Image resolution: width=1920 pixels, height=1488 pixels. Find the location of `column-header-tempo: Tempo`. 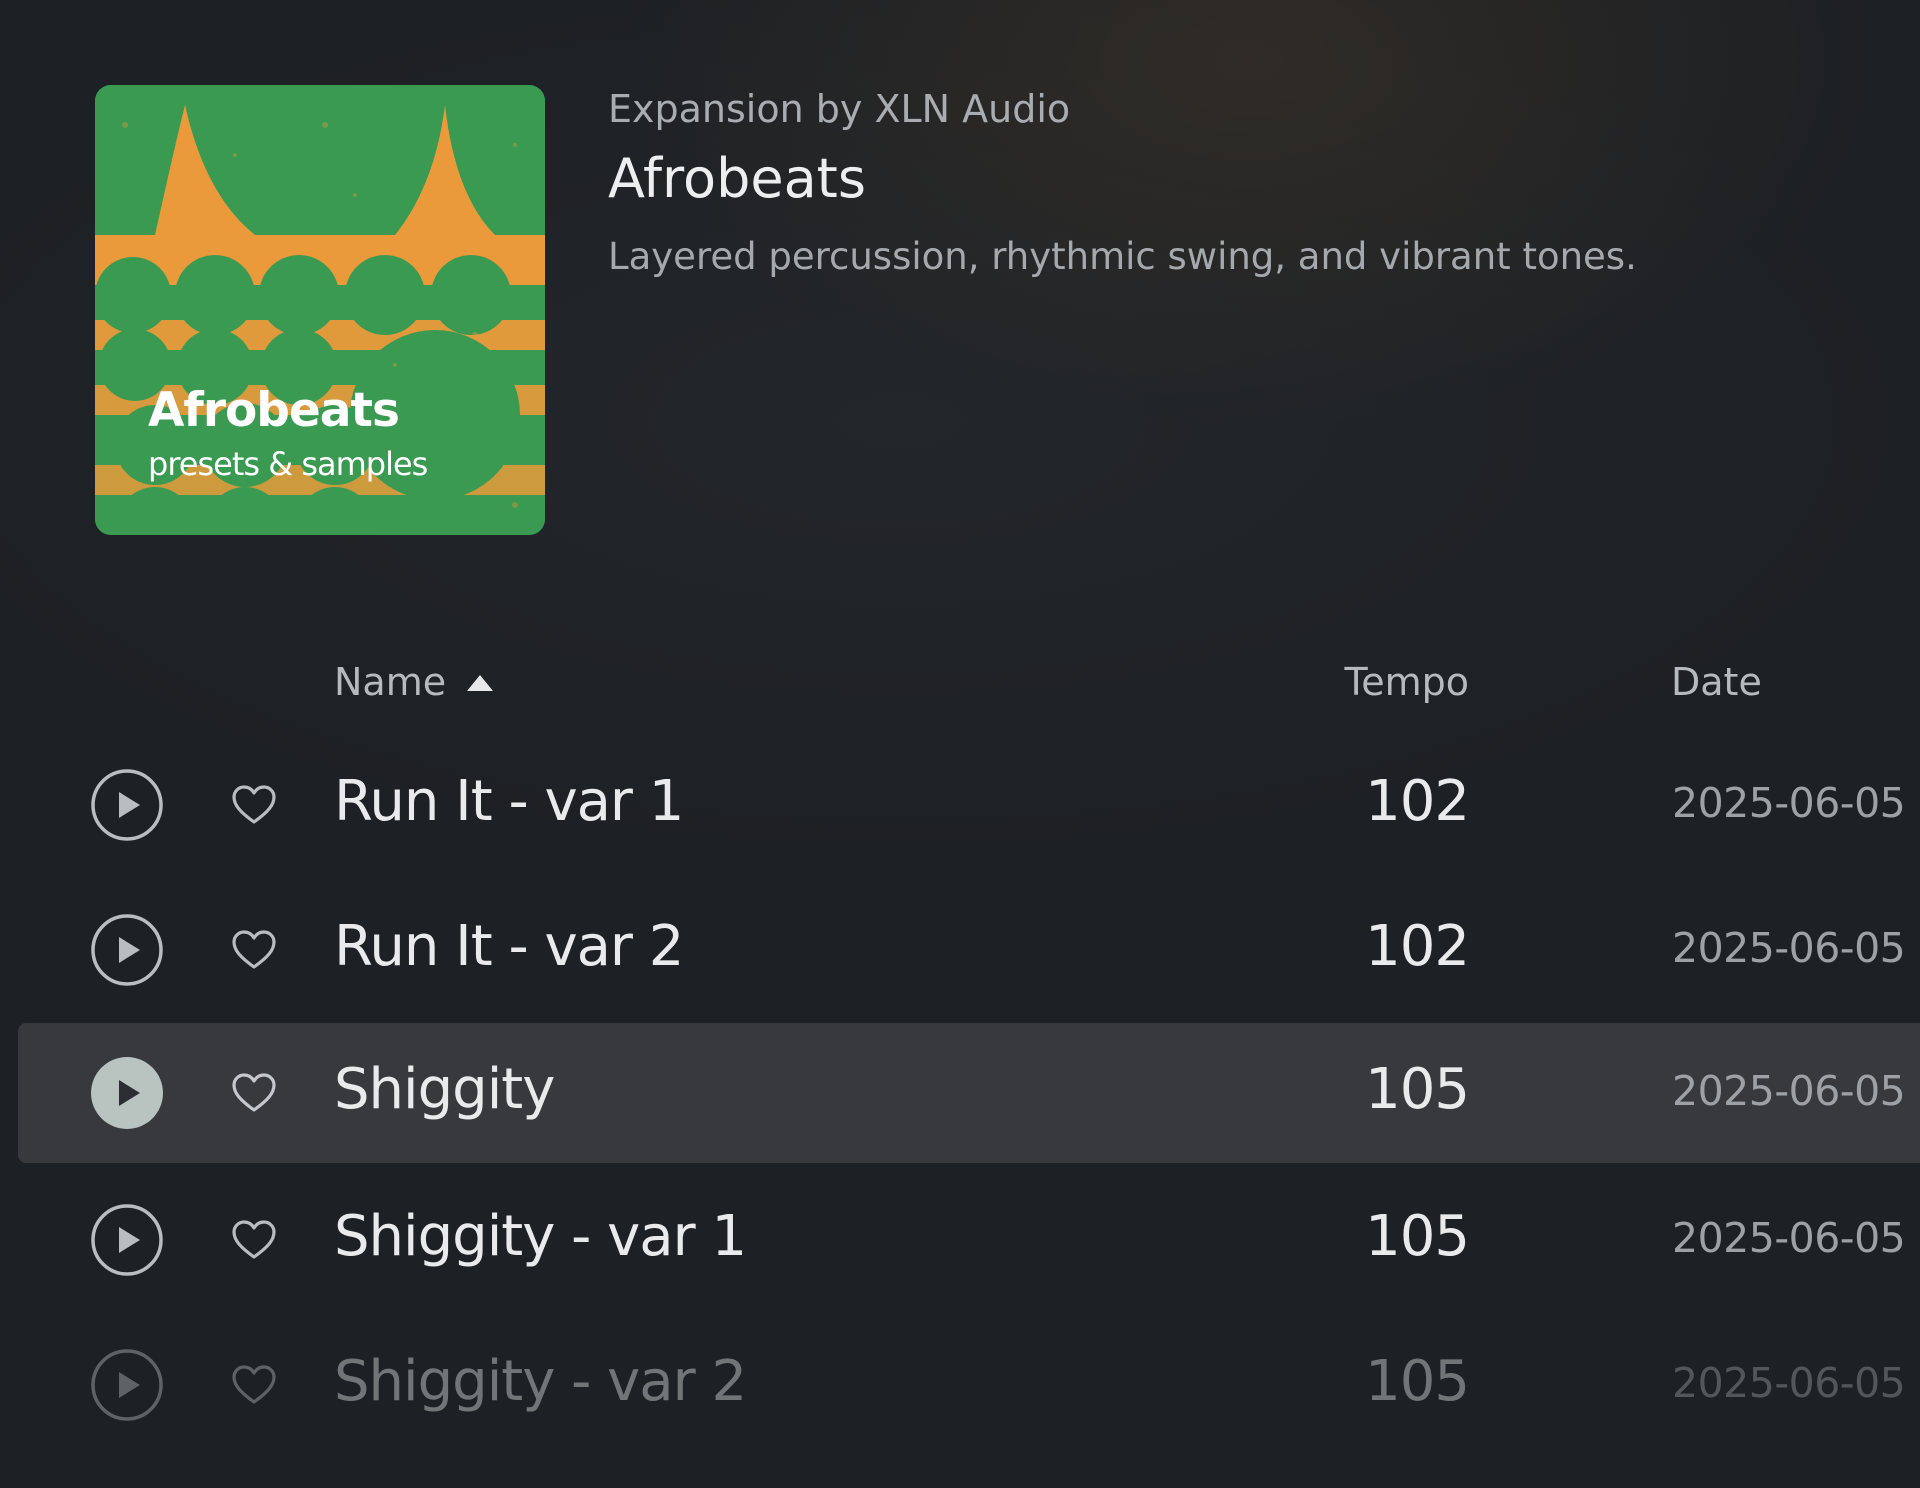

column-header-tempo: Tempo is located at coordinates (1406, 682).